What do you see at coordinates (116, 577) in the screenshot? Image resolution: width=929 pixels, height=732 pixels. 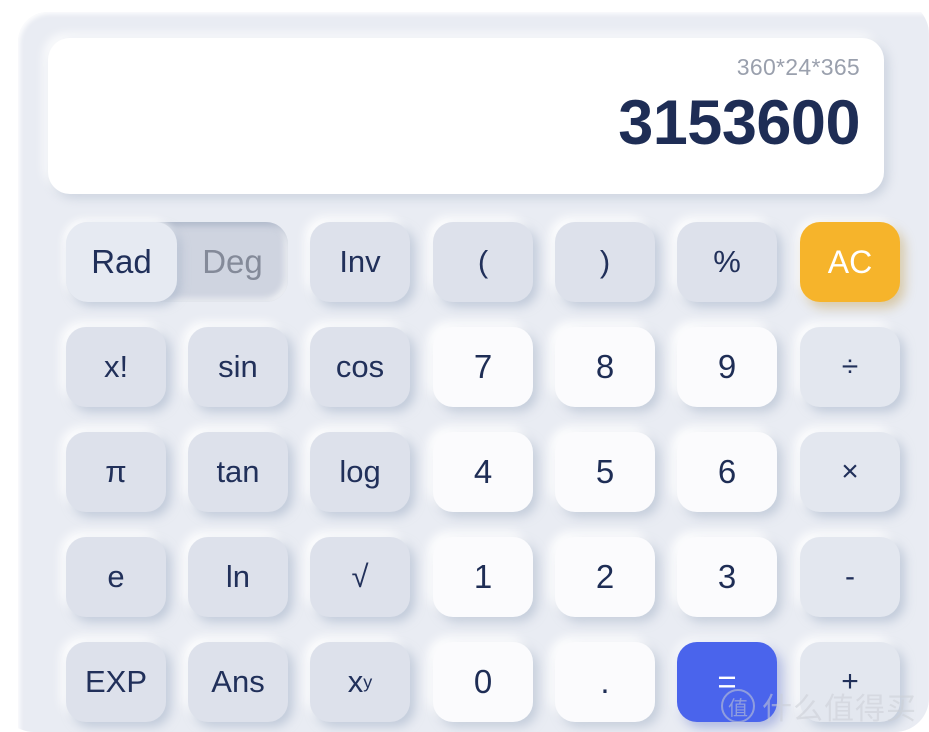 I see `key-euler: e` at bounding box center [116, 577].